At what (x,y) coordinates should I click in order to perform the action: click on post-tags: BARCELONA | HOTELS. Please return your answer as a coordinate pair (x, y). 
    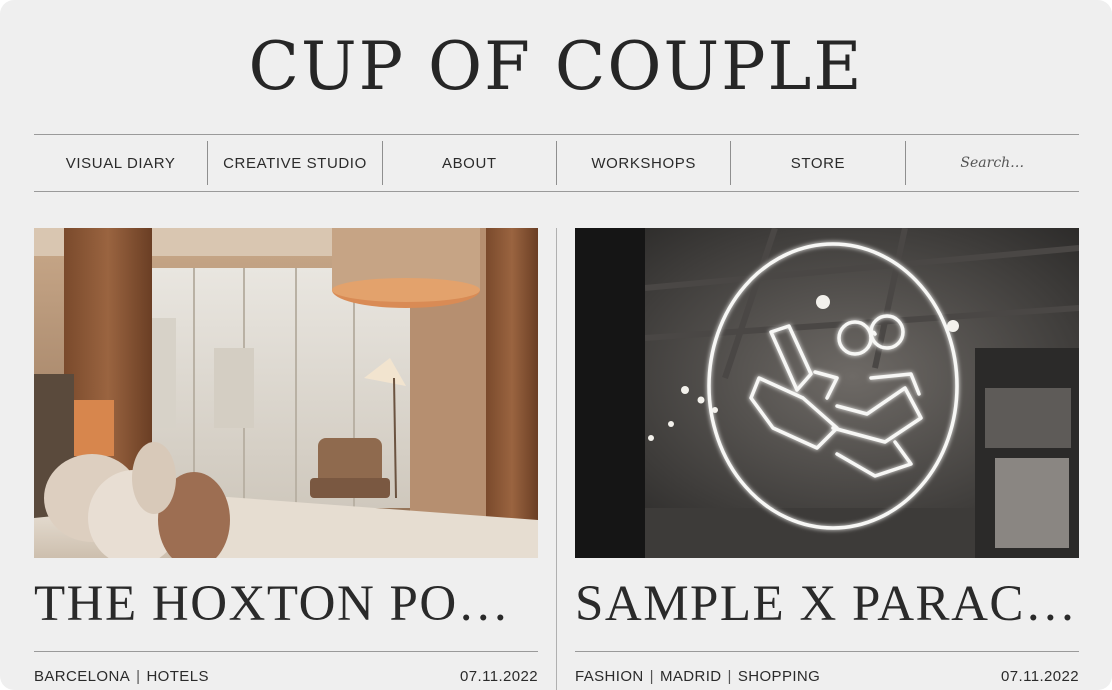
    Looking at the image, I should click on (121, 676).